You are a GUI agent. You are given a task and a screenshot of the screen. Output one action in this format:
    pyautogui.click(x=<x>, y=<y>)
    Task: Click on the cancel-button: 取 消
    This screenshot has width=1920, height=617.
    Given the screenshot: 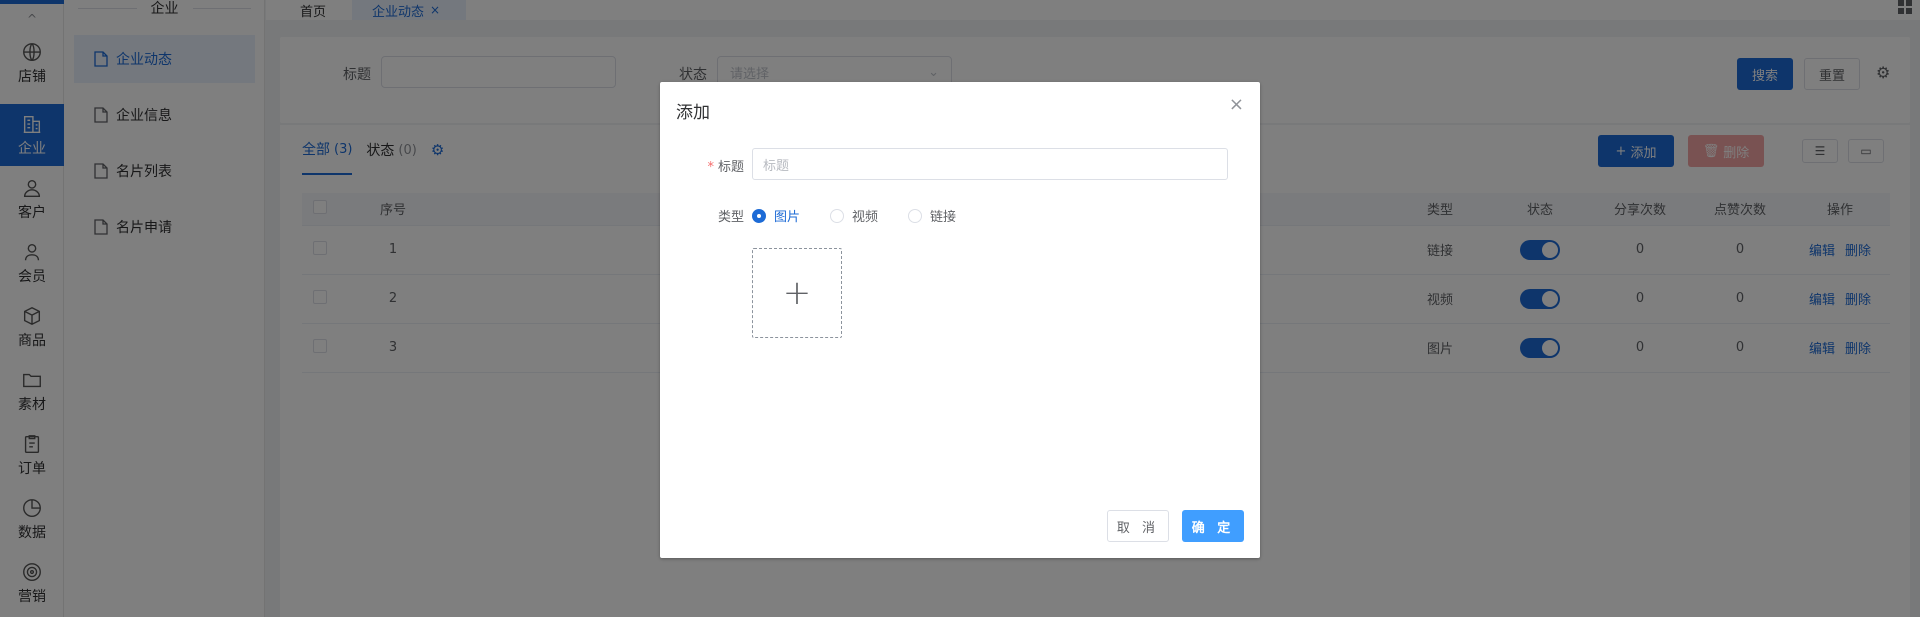 What is the action you would take?
    pyautogui.click(x=1138, y=526)
    